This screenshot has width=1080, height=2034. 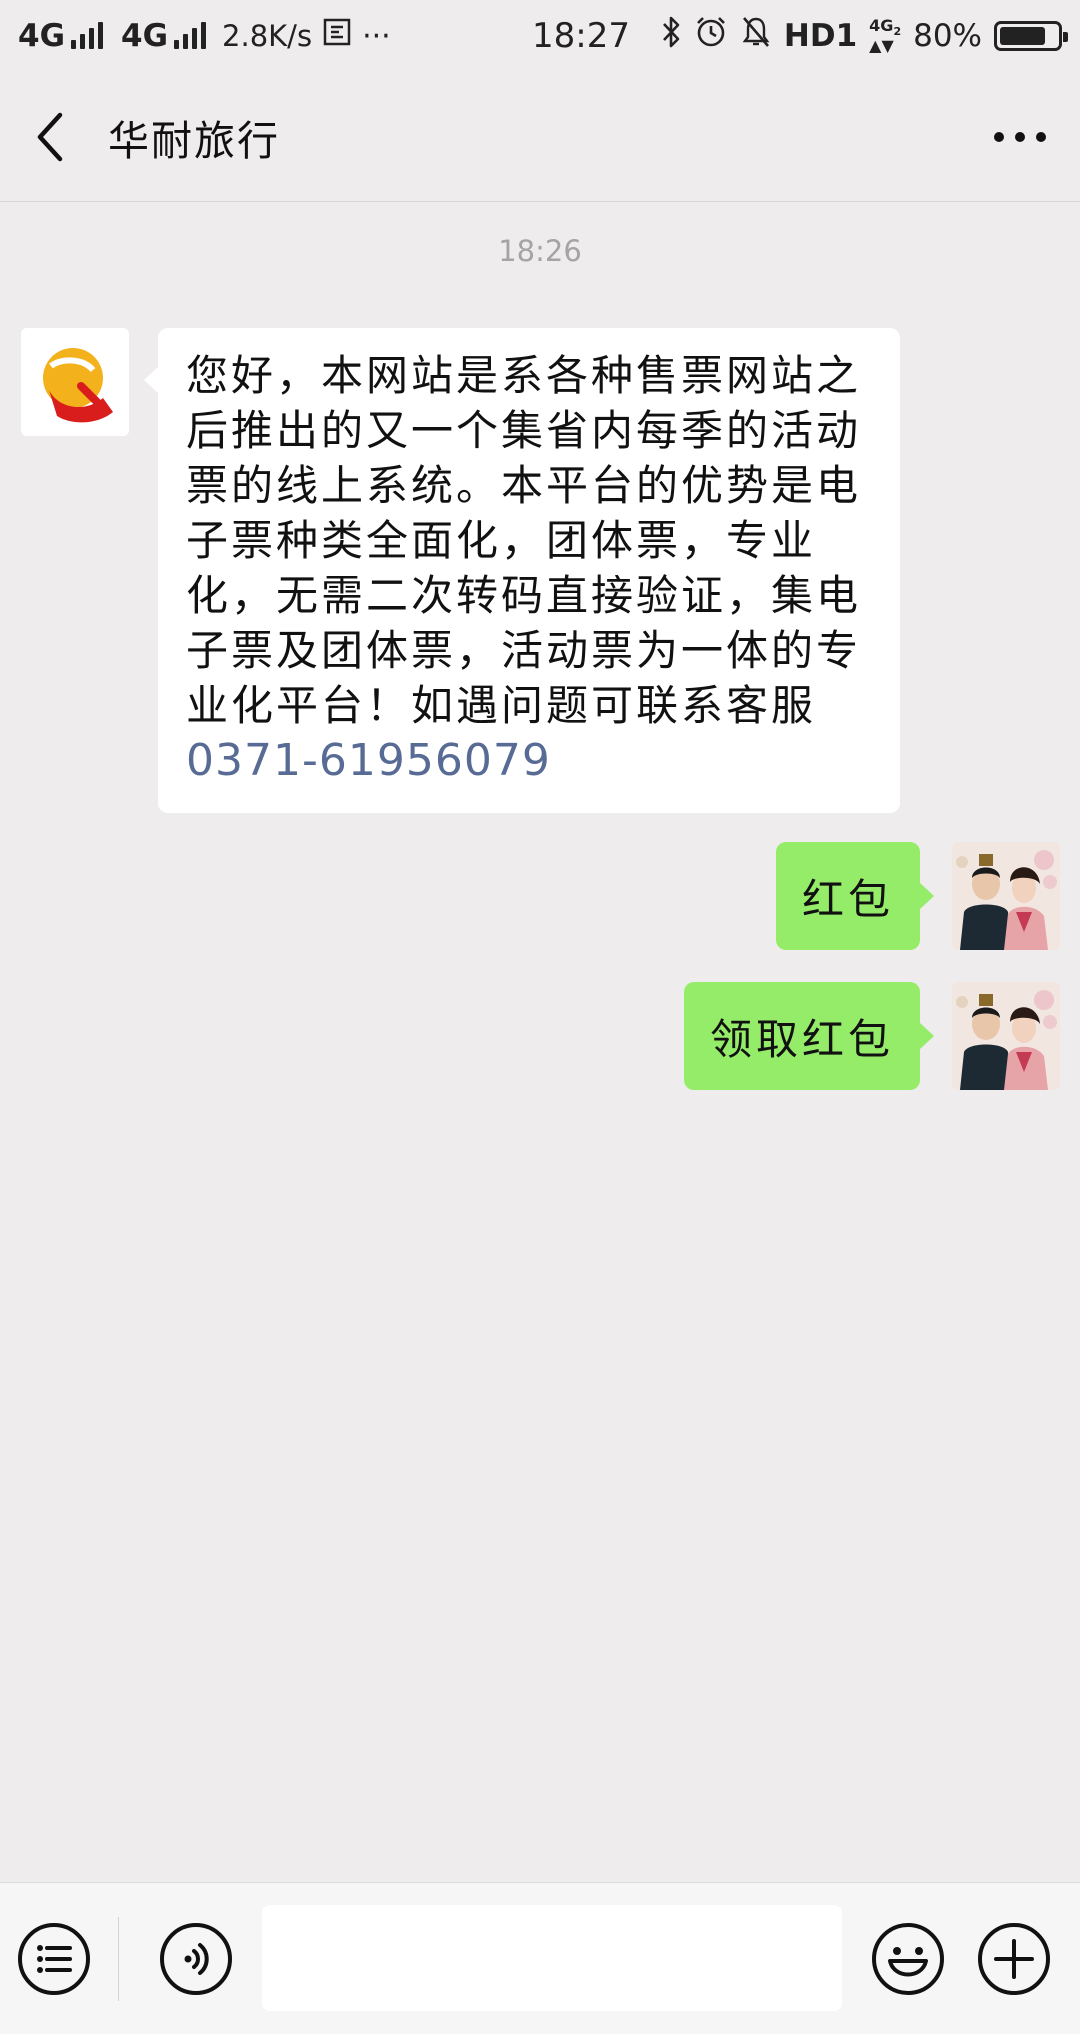 What do you see at coordinates (801, 1039) in the screenshot?
I see `message-text: 领取红包` at bounding box center [801, 1039].